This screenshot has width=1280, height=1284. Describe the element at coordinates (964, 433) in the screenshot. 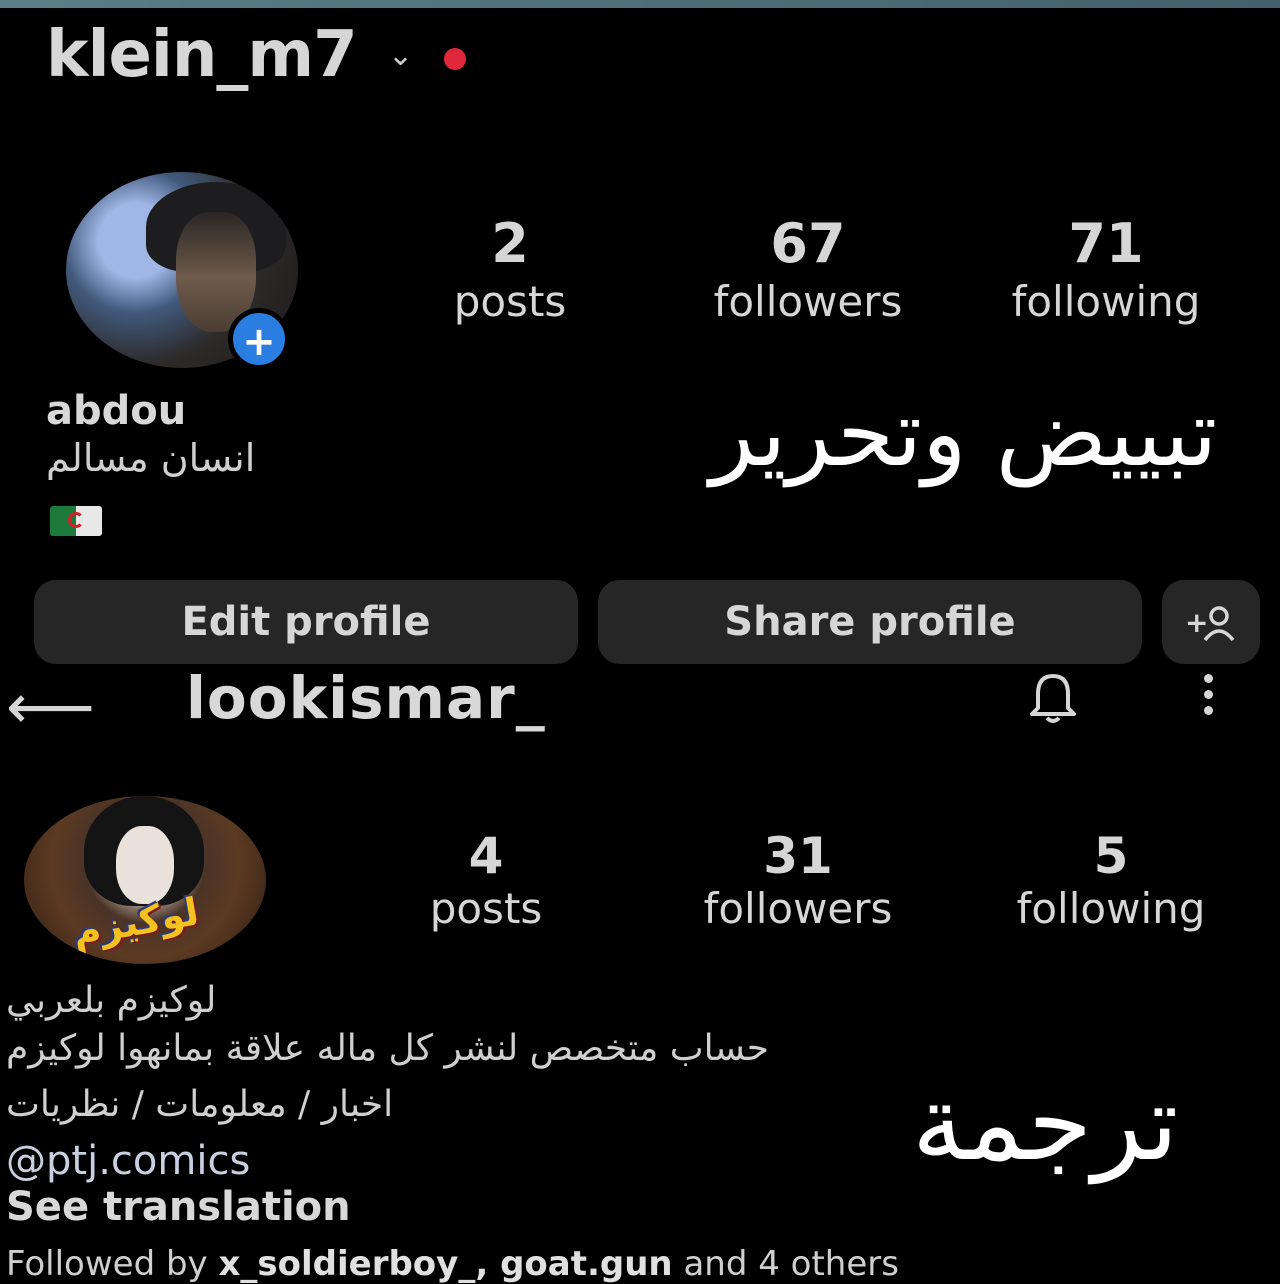

I see `overlay-caption-bleach-edit: تبييض وتحرير` at that location.